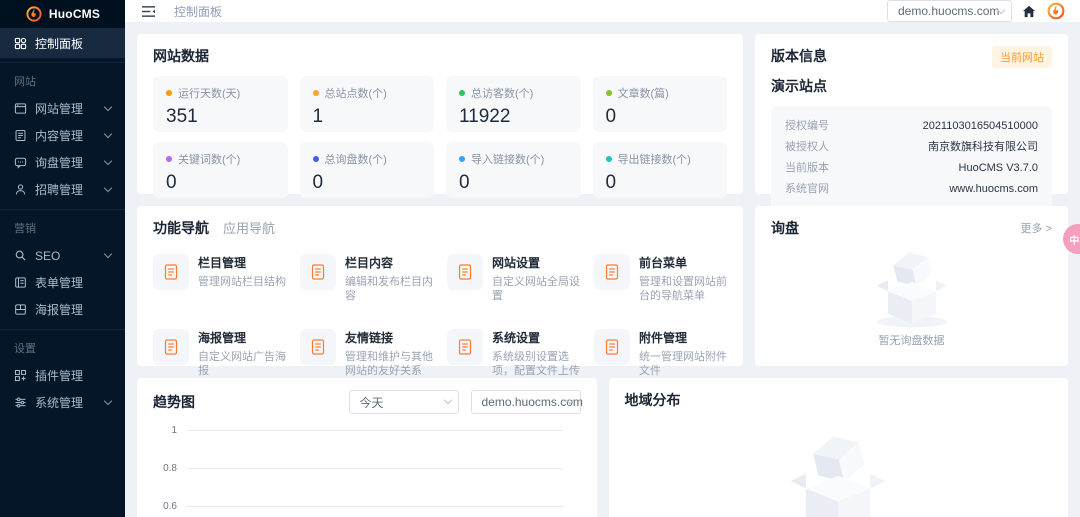  Describe the element at coordinates (20, 255) in the screenshot. I see `search-icon` at that location.